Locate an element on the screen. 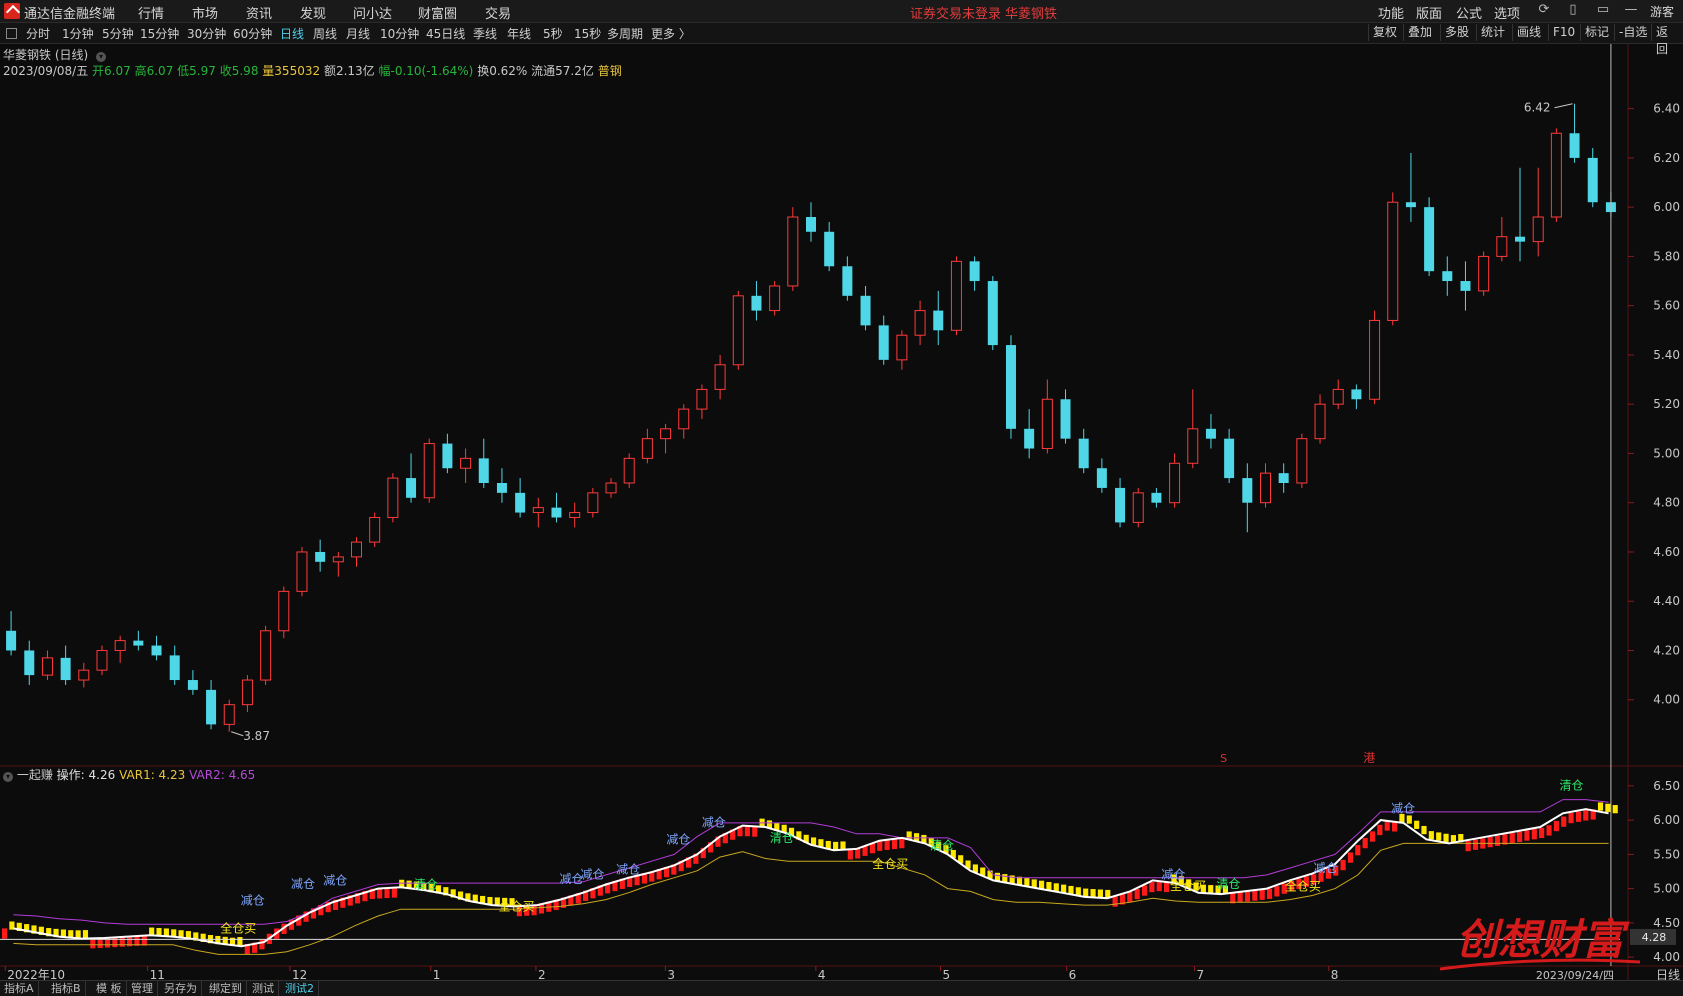 This screenshot has height=996, width=1683. quote-turnover: 换0.62% is located at coordinates (502, 71).